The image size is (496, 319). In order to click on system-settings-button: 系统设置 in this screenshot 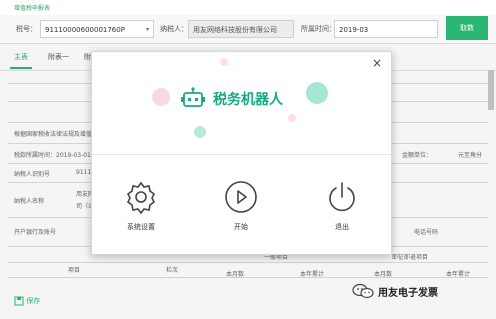, I will do `click(141, 206)`.